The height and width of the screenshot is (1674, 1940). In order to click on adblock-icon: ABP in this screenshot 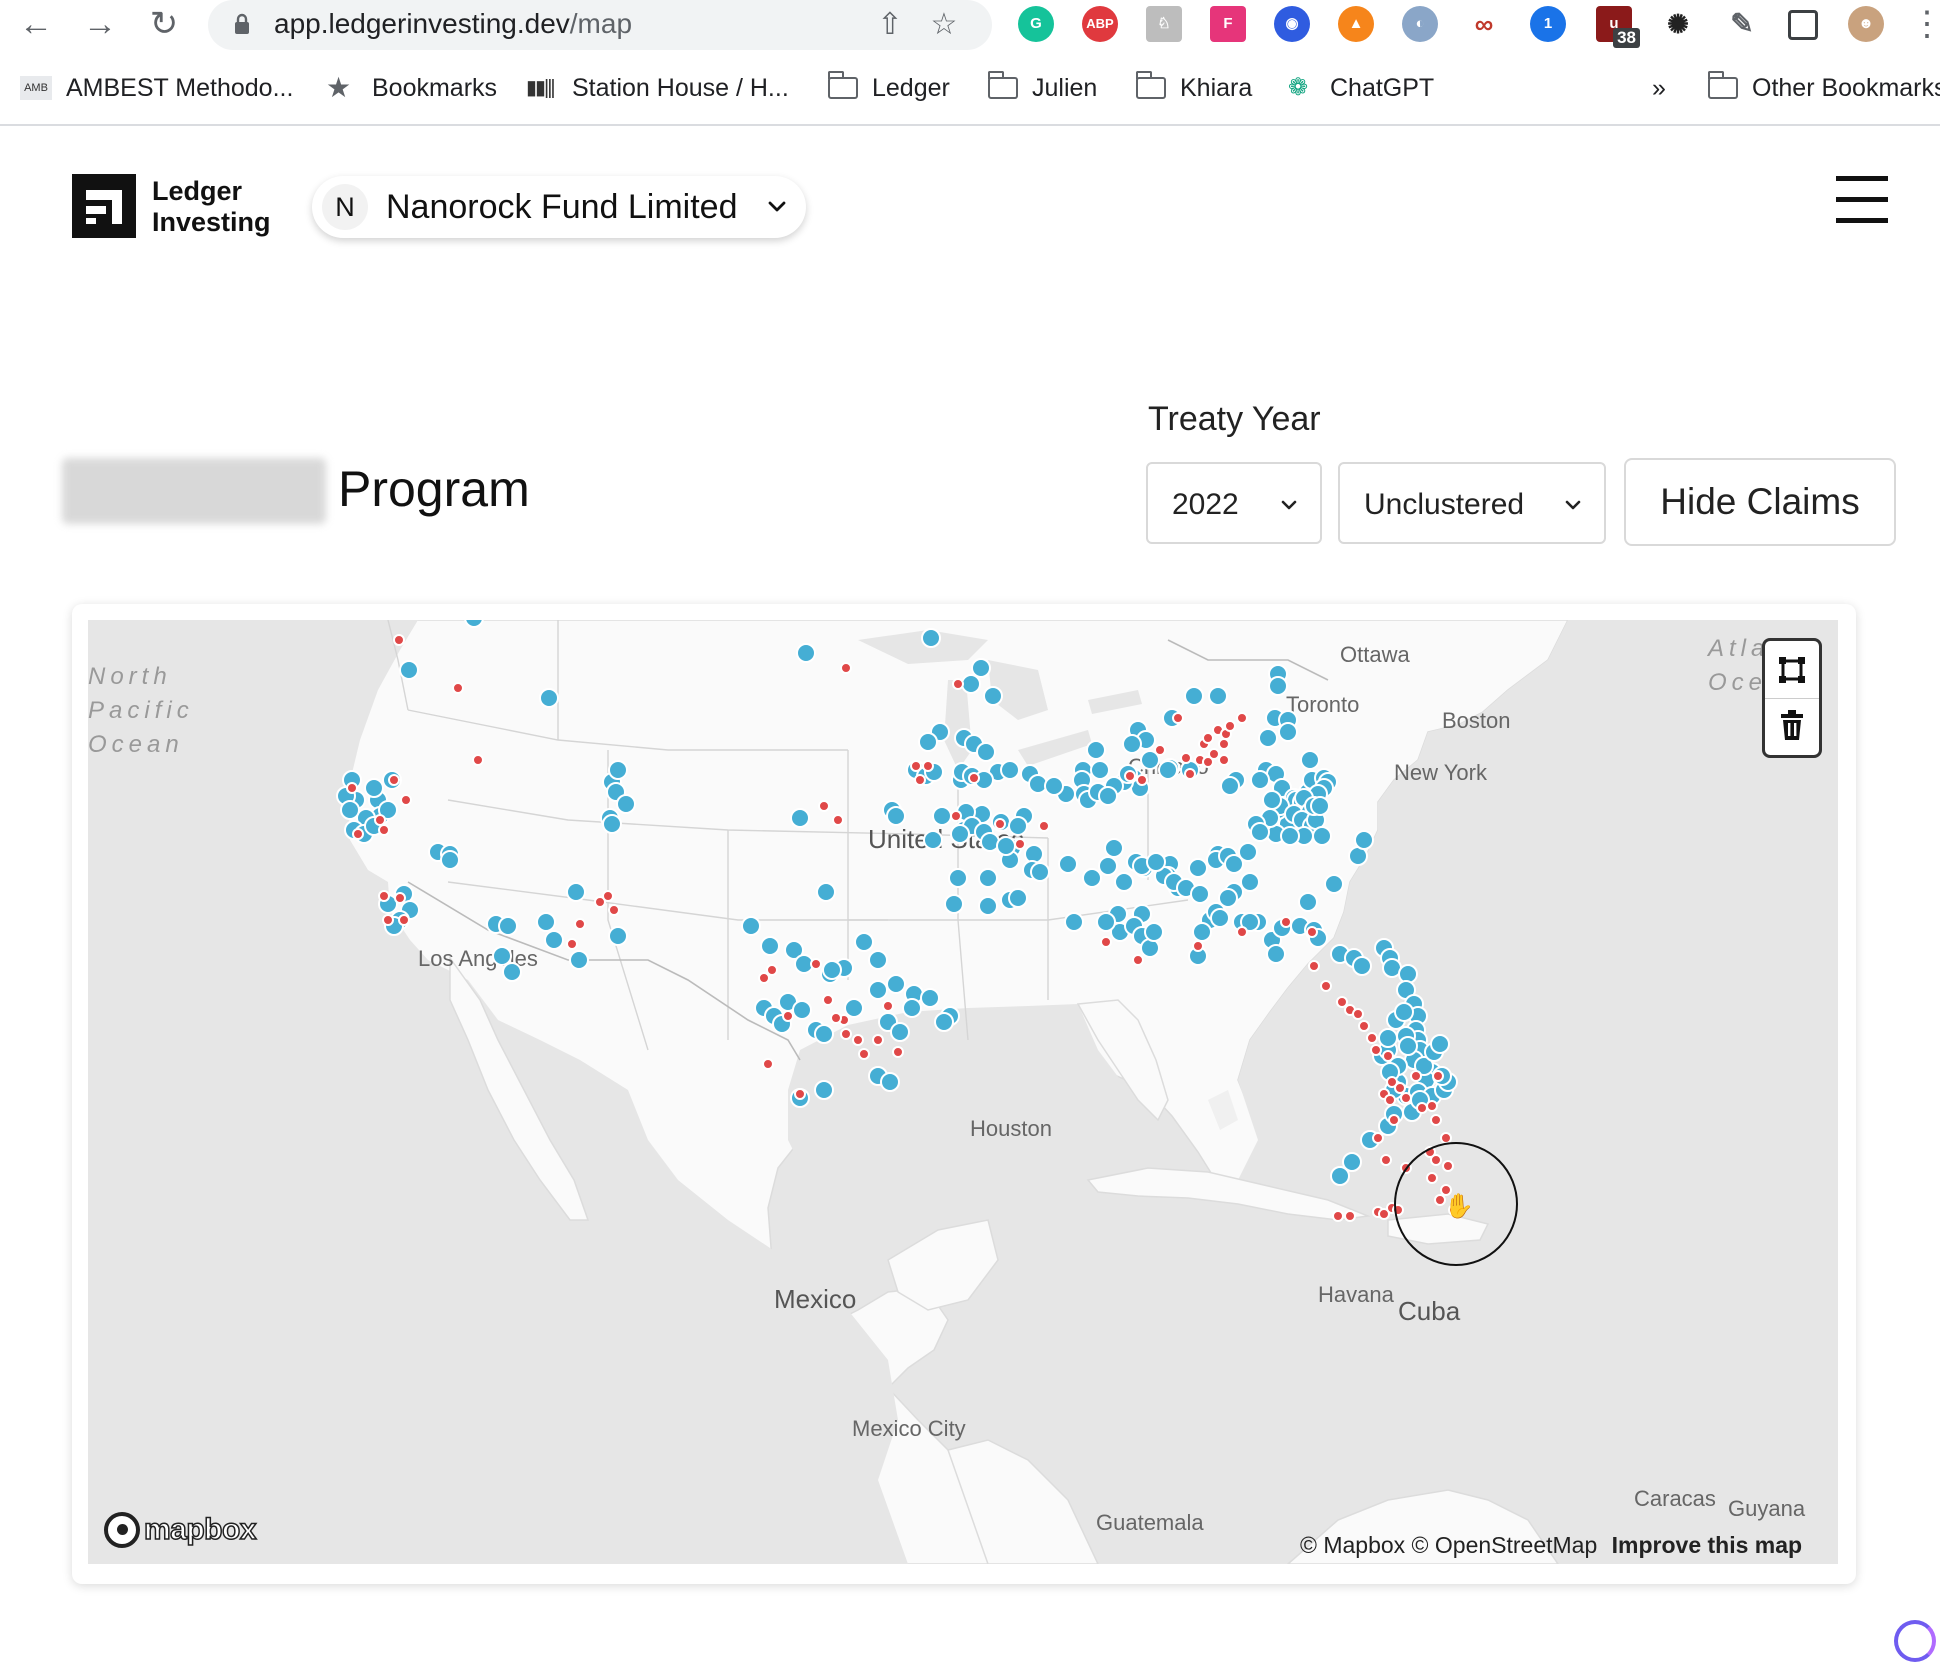, I will do `click(1100, 24)`.